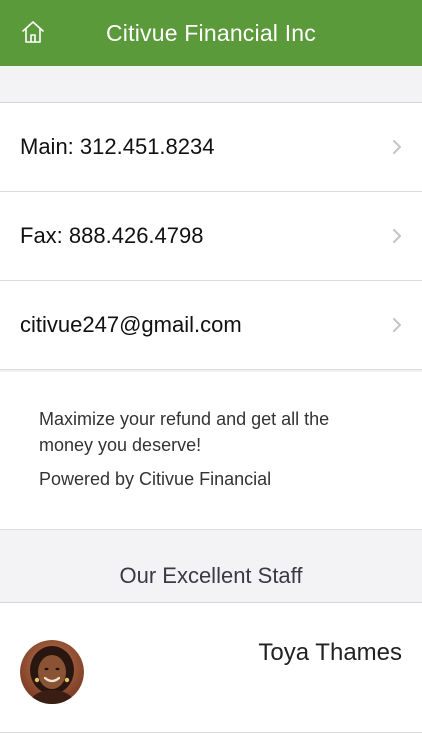 This screenshot has height=750, width=422. Describe the element at coordinates (155, 479) in the screenshot. I see `powered-by-text: Powered by Citivue Financial` at that location.